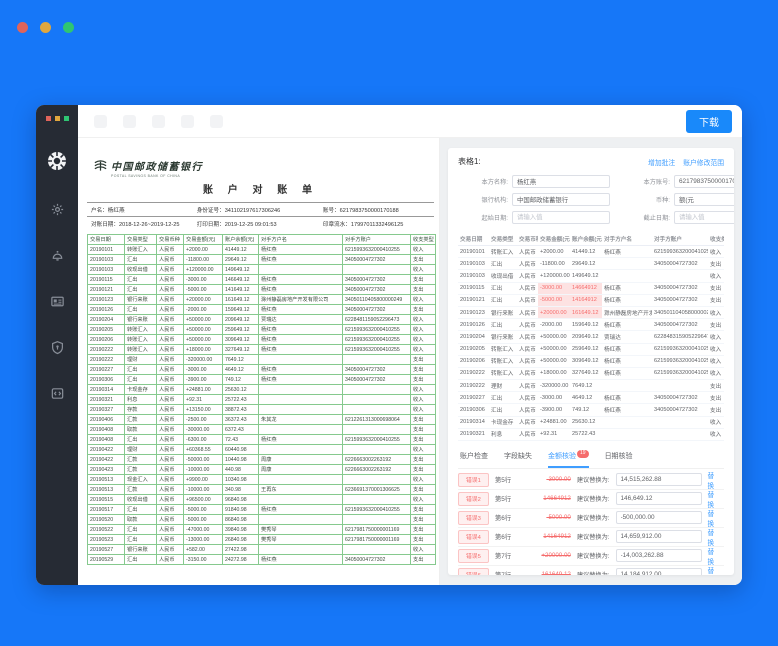  I want to click on postal-bank-logo-icon, so click(100, 165).